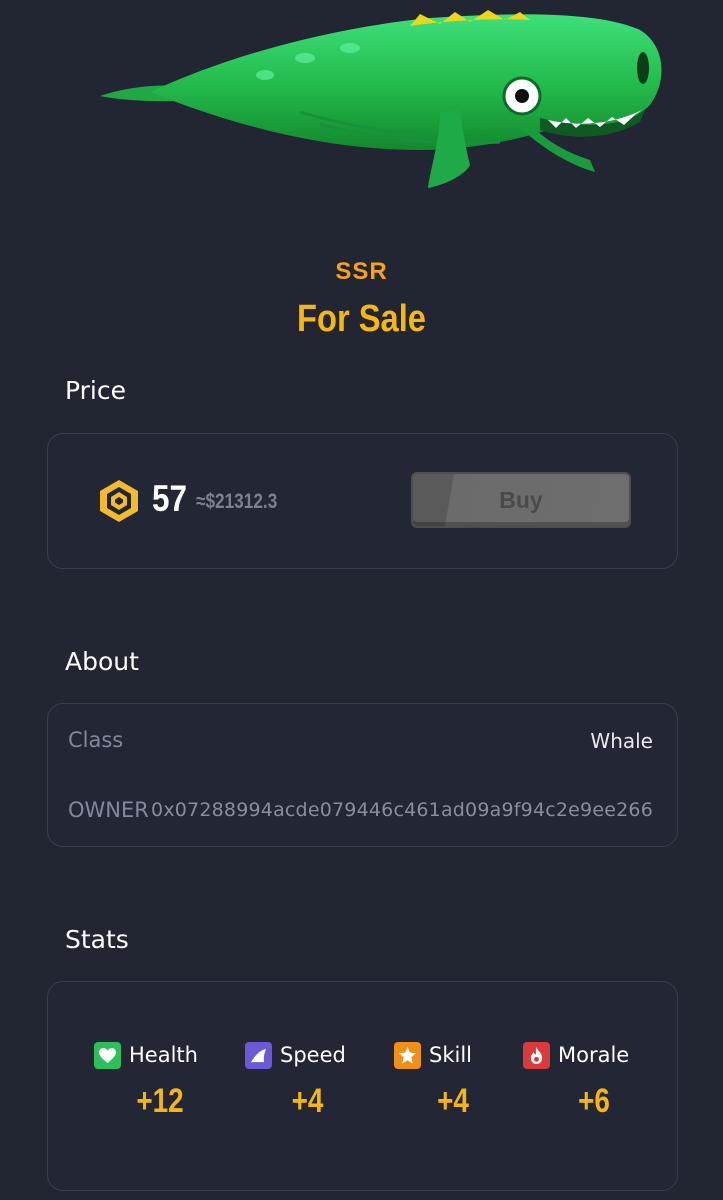  Describe the element at coordinates (169, 498) in the screenshot. I see `price-amount: 57` at that location.